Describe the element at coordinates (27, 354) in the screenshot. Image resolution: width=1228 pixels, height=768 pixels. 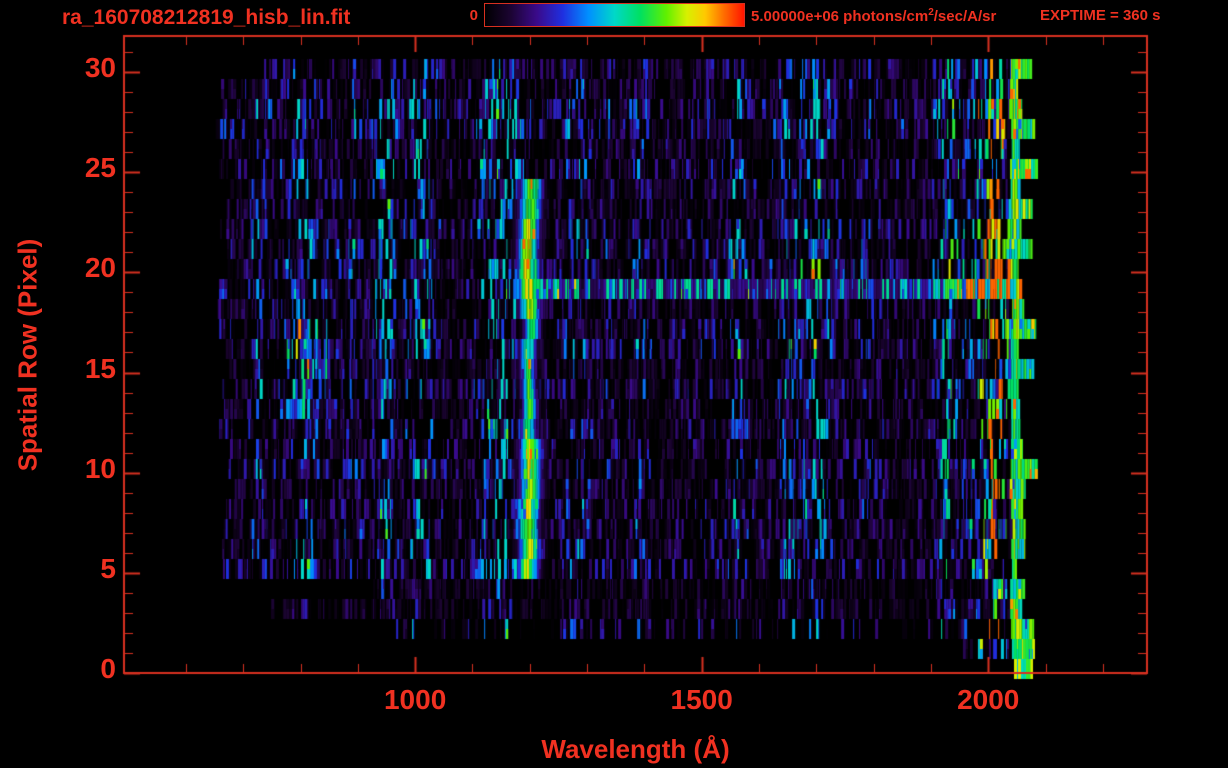
I see `y-axis-title: Spatial Row (Pixel)` at that location.